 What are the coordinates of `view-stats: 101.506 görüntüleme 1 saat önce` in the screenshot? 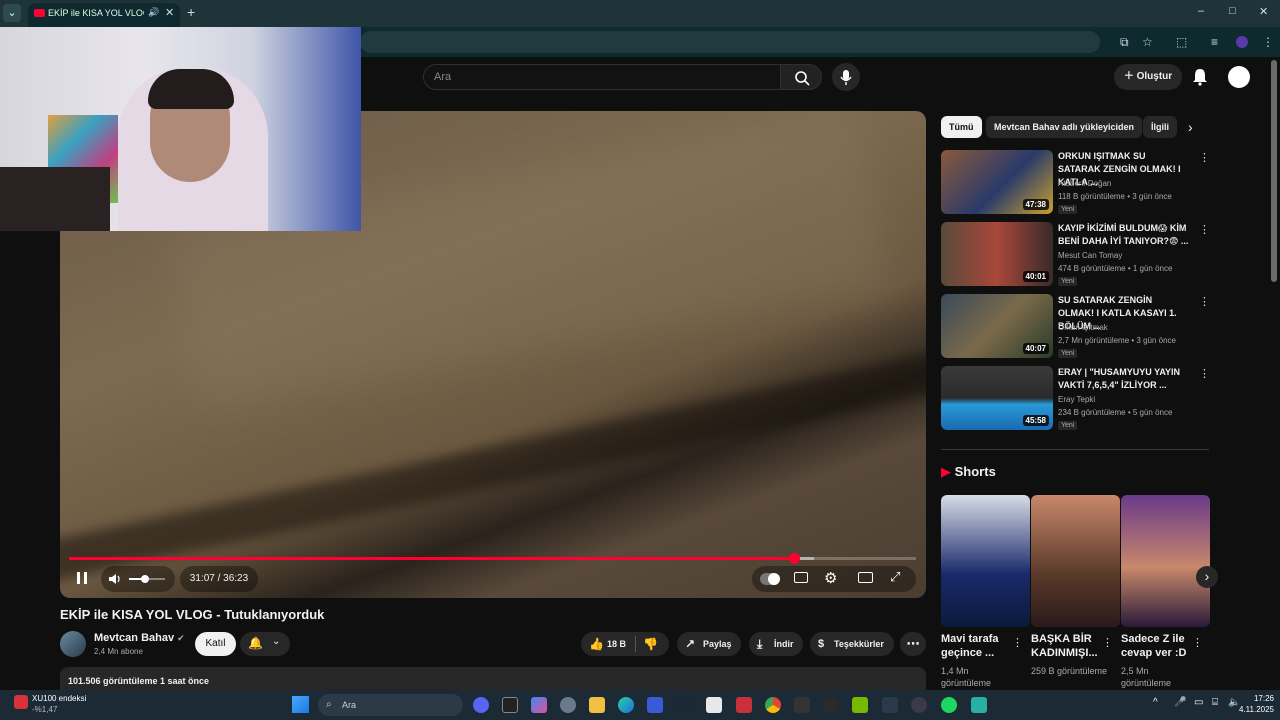 It's located at (139, 681).